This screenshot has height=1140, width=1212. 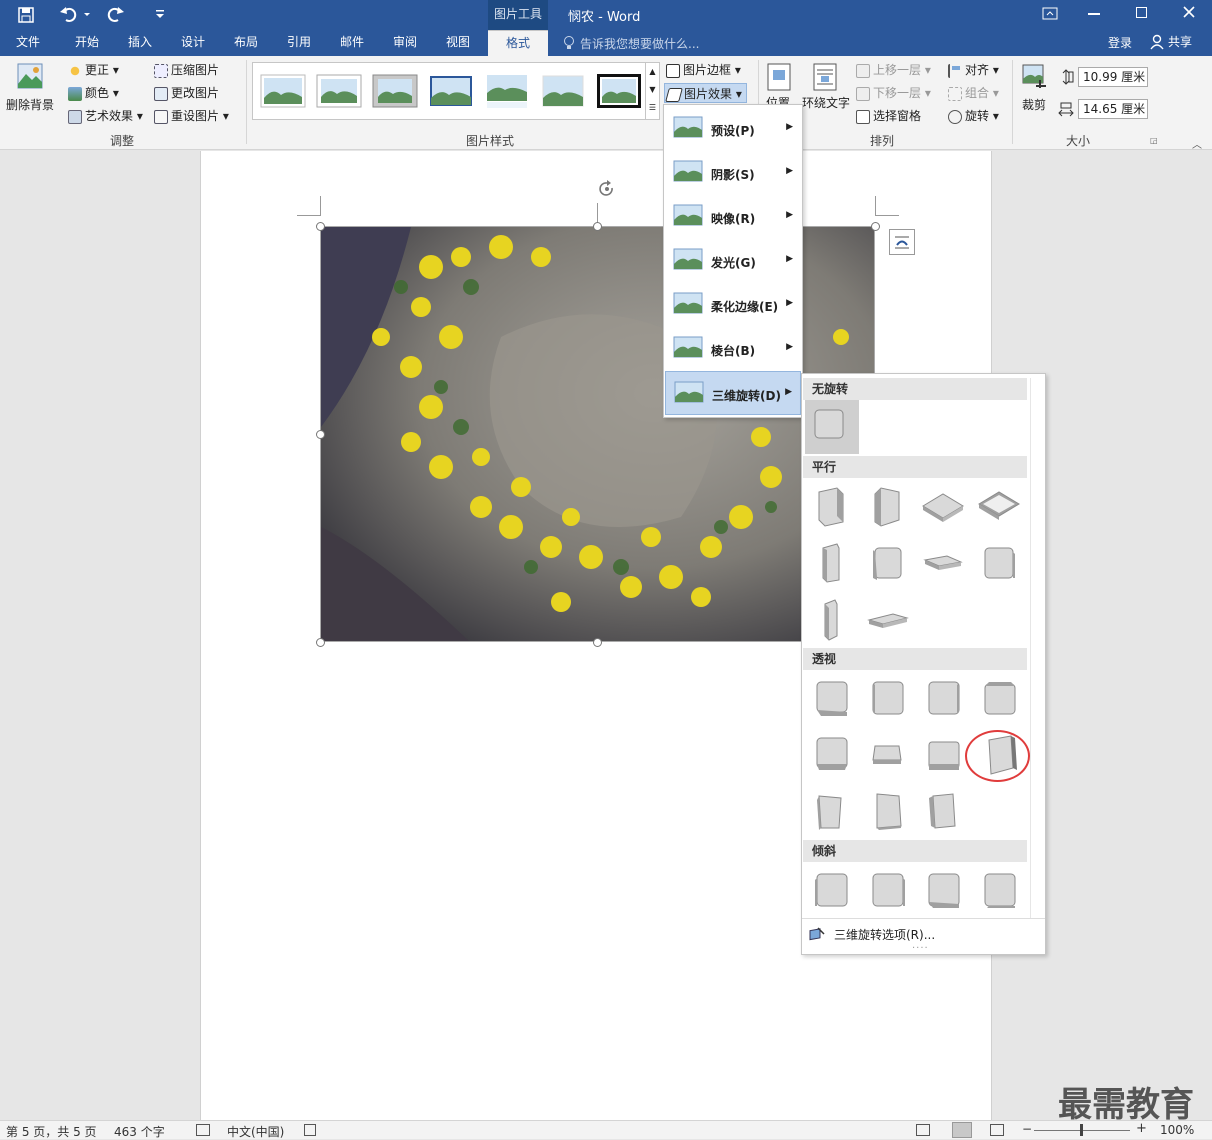 What do you see at coordinates (1030, 648) in the screenshot?
I see `gallery-scrollbar` at bounding box center [1030, 648].